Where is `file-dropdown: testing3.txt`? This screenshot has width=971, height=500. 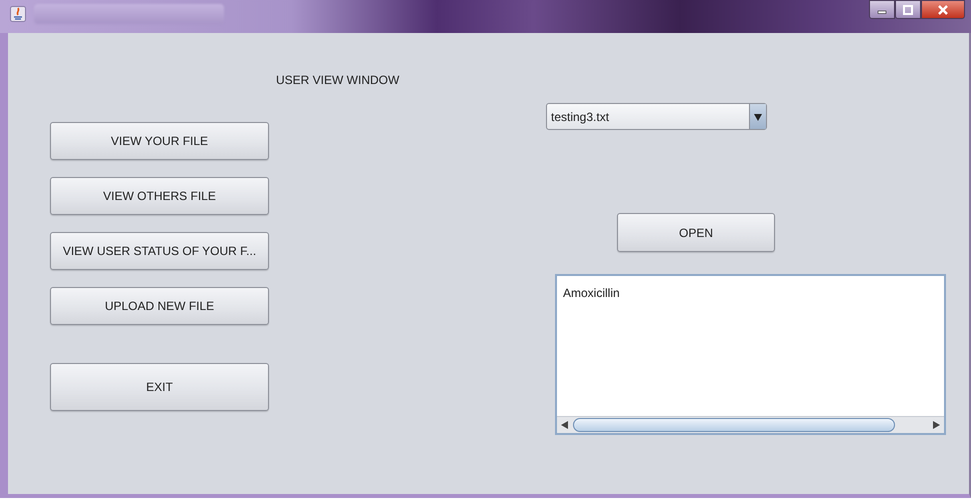 file-dropdown: testing3.txt is located at coordinates (656, 116).